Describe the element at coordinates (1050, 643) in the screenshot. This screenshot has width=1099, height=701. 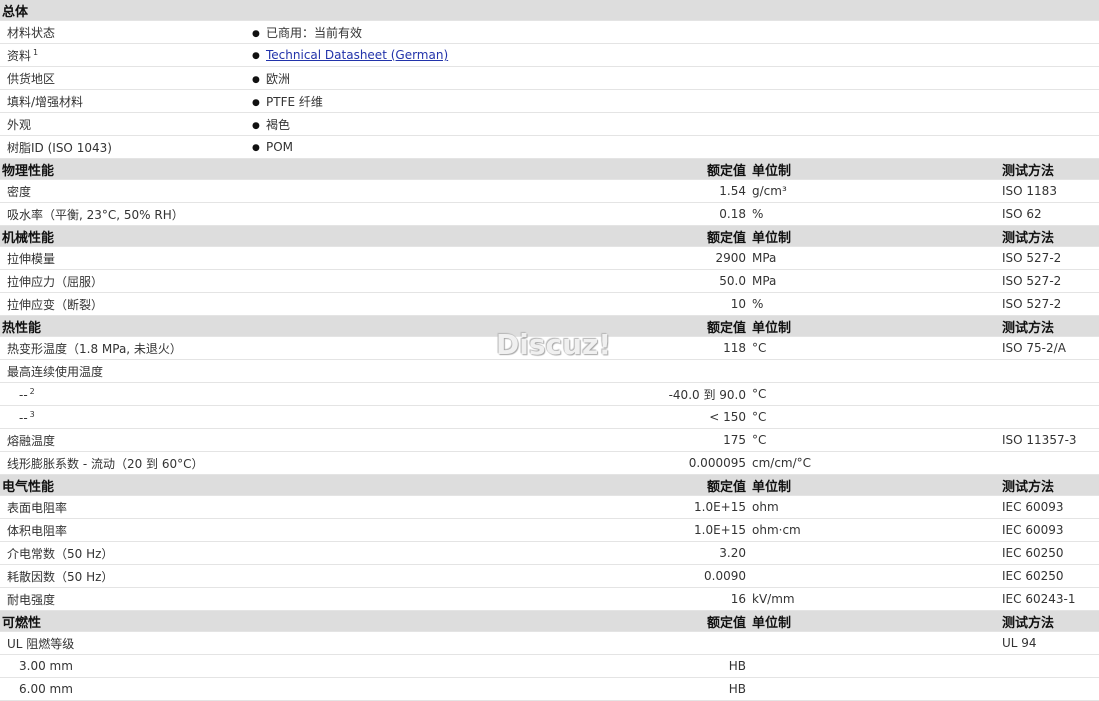
I see `property-method: UL 94` at that location.